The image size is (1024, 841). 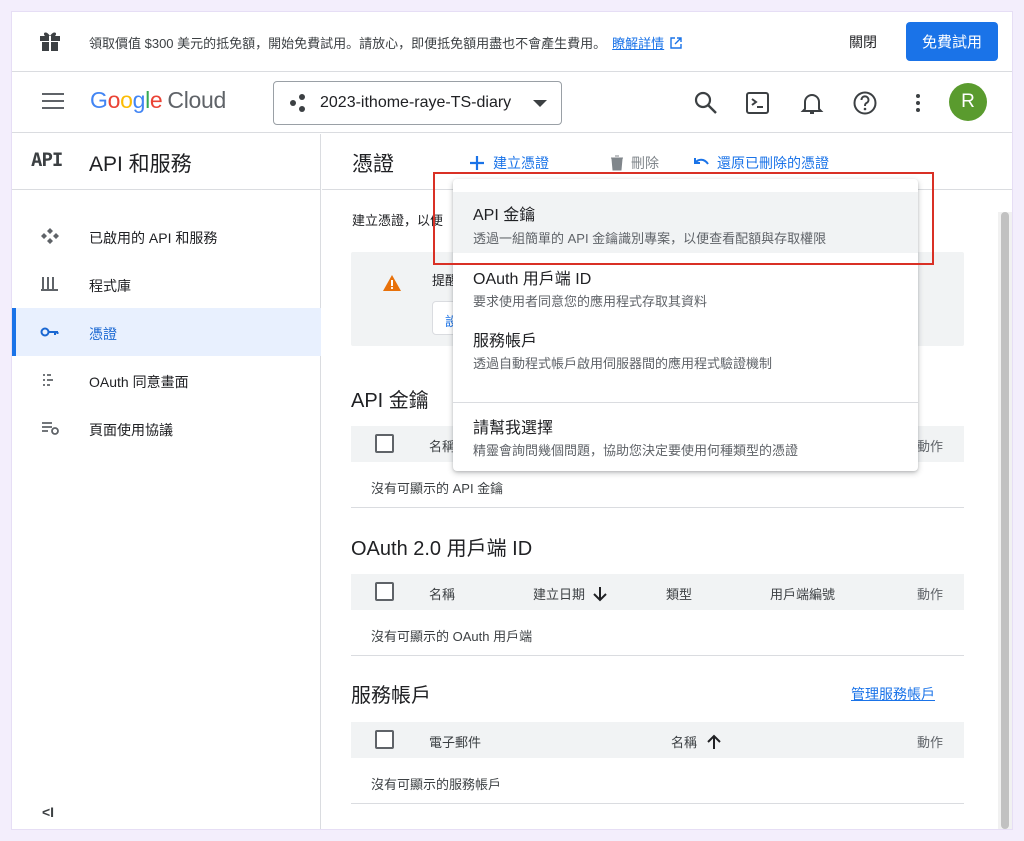 What do you see at coordinates (893, 694) in the screenshot?
I see `manage-service-accounts-link: 管理服務帳戶` at bounding box center [893, 694].